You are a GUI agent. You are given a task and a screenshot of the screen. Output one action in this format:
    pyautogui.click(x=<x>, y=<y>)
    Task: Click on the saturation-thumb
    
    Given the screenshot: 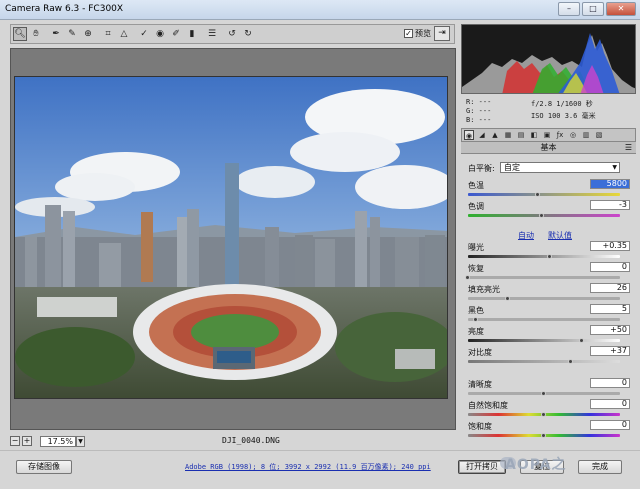 What is the action you would take?
    pyautogui.click(x=543, y=435)
    